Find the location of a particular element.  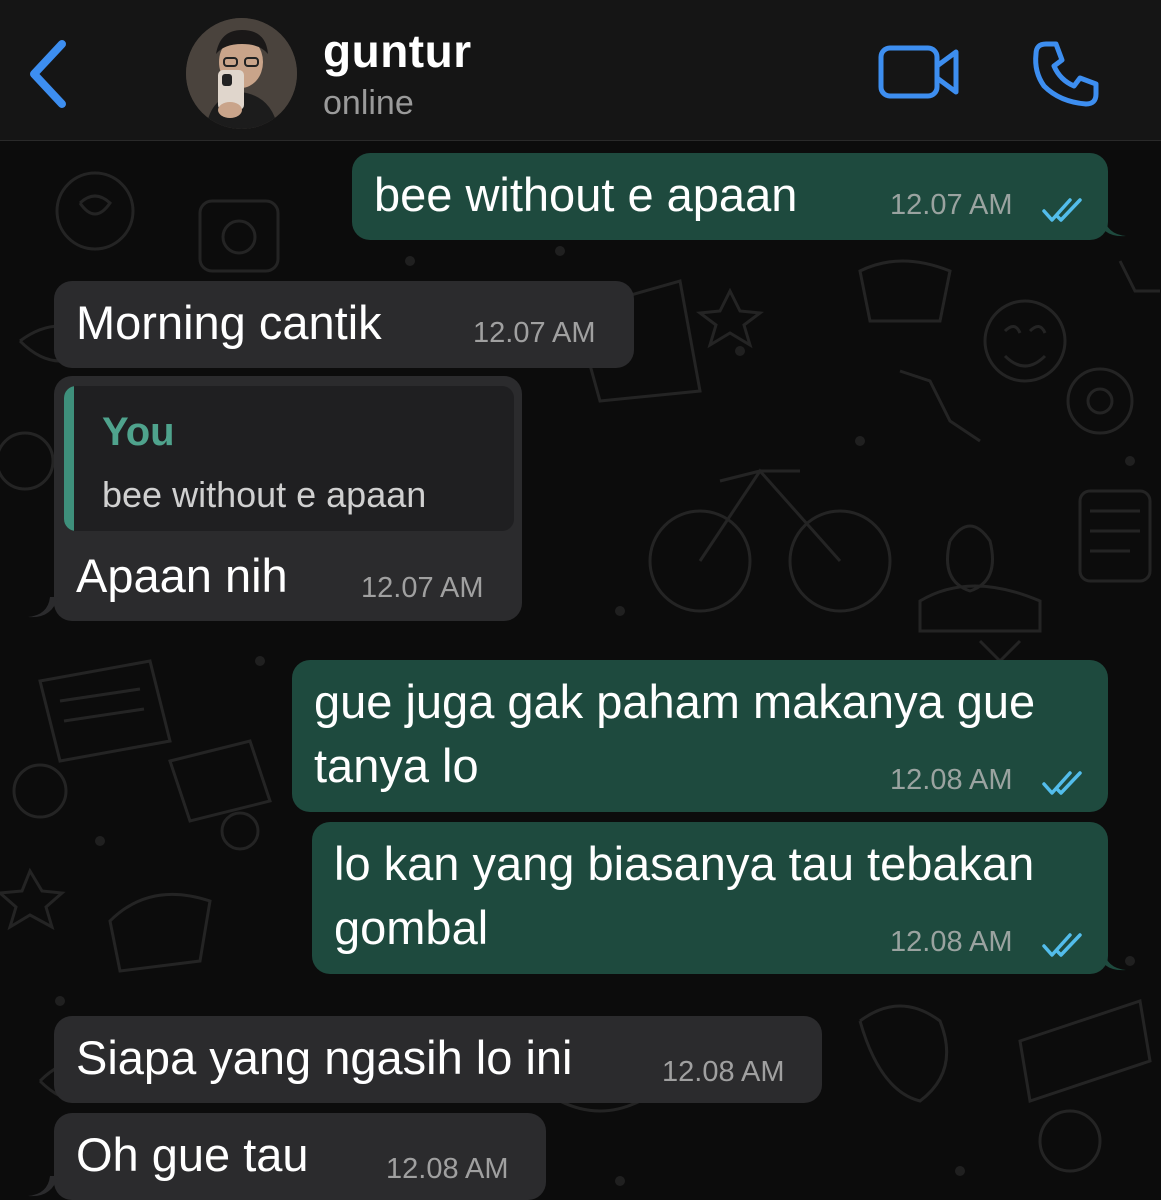

back-button is located at coordinates (50, 74).